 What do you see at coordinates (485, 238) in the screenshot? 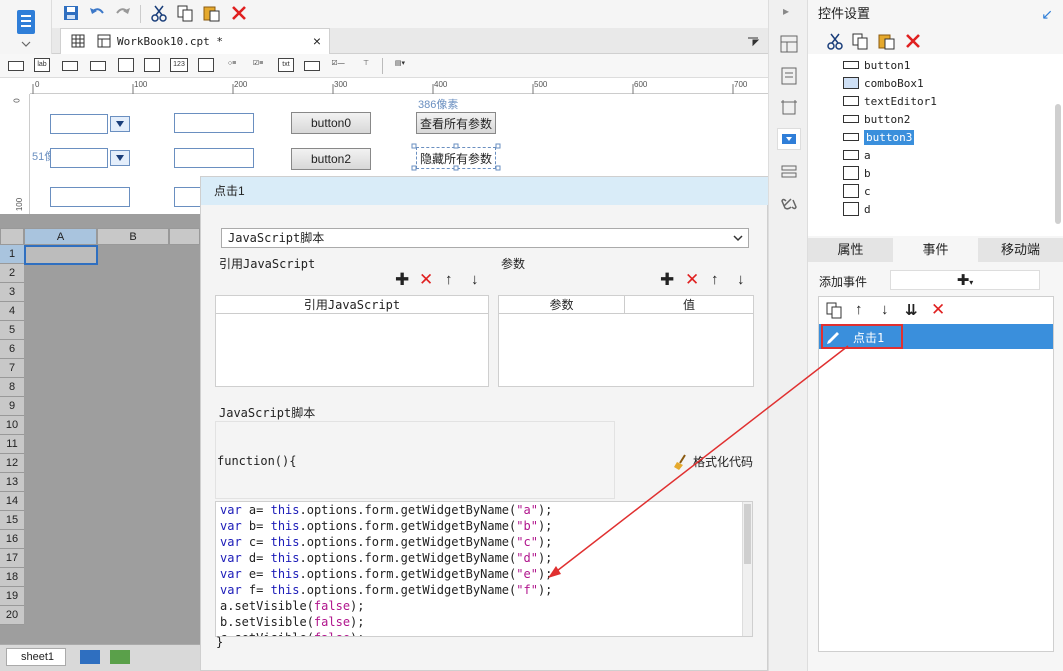
I see `script-type-select: JavaScript脚本` at bounding box center [485, 238].